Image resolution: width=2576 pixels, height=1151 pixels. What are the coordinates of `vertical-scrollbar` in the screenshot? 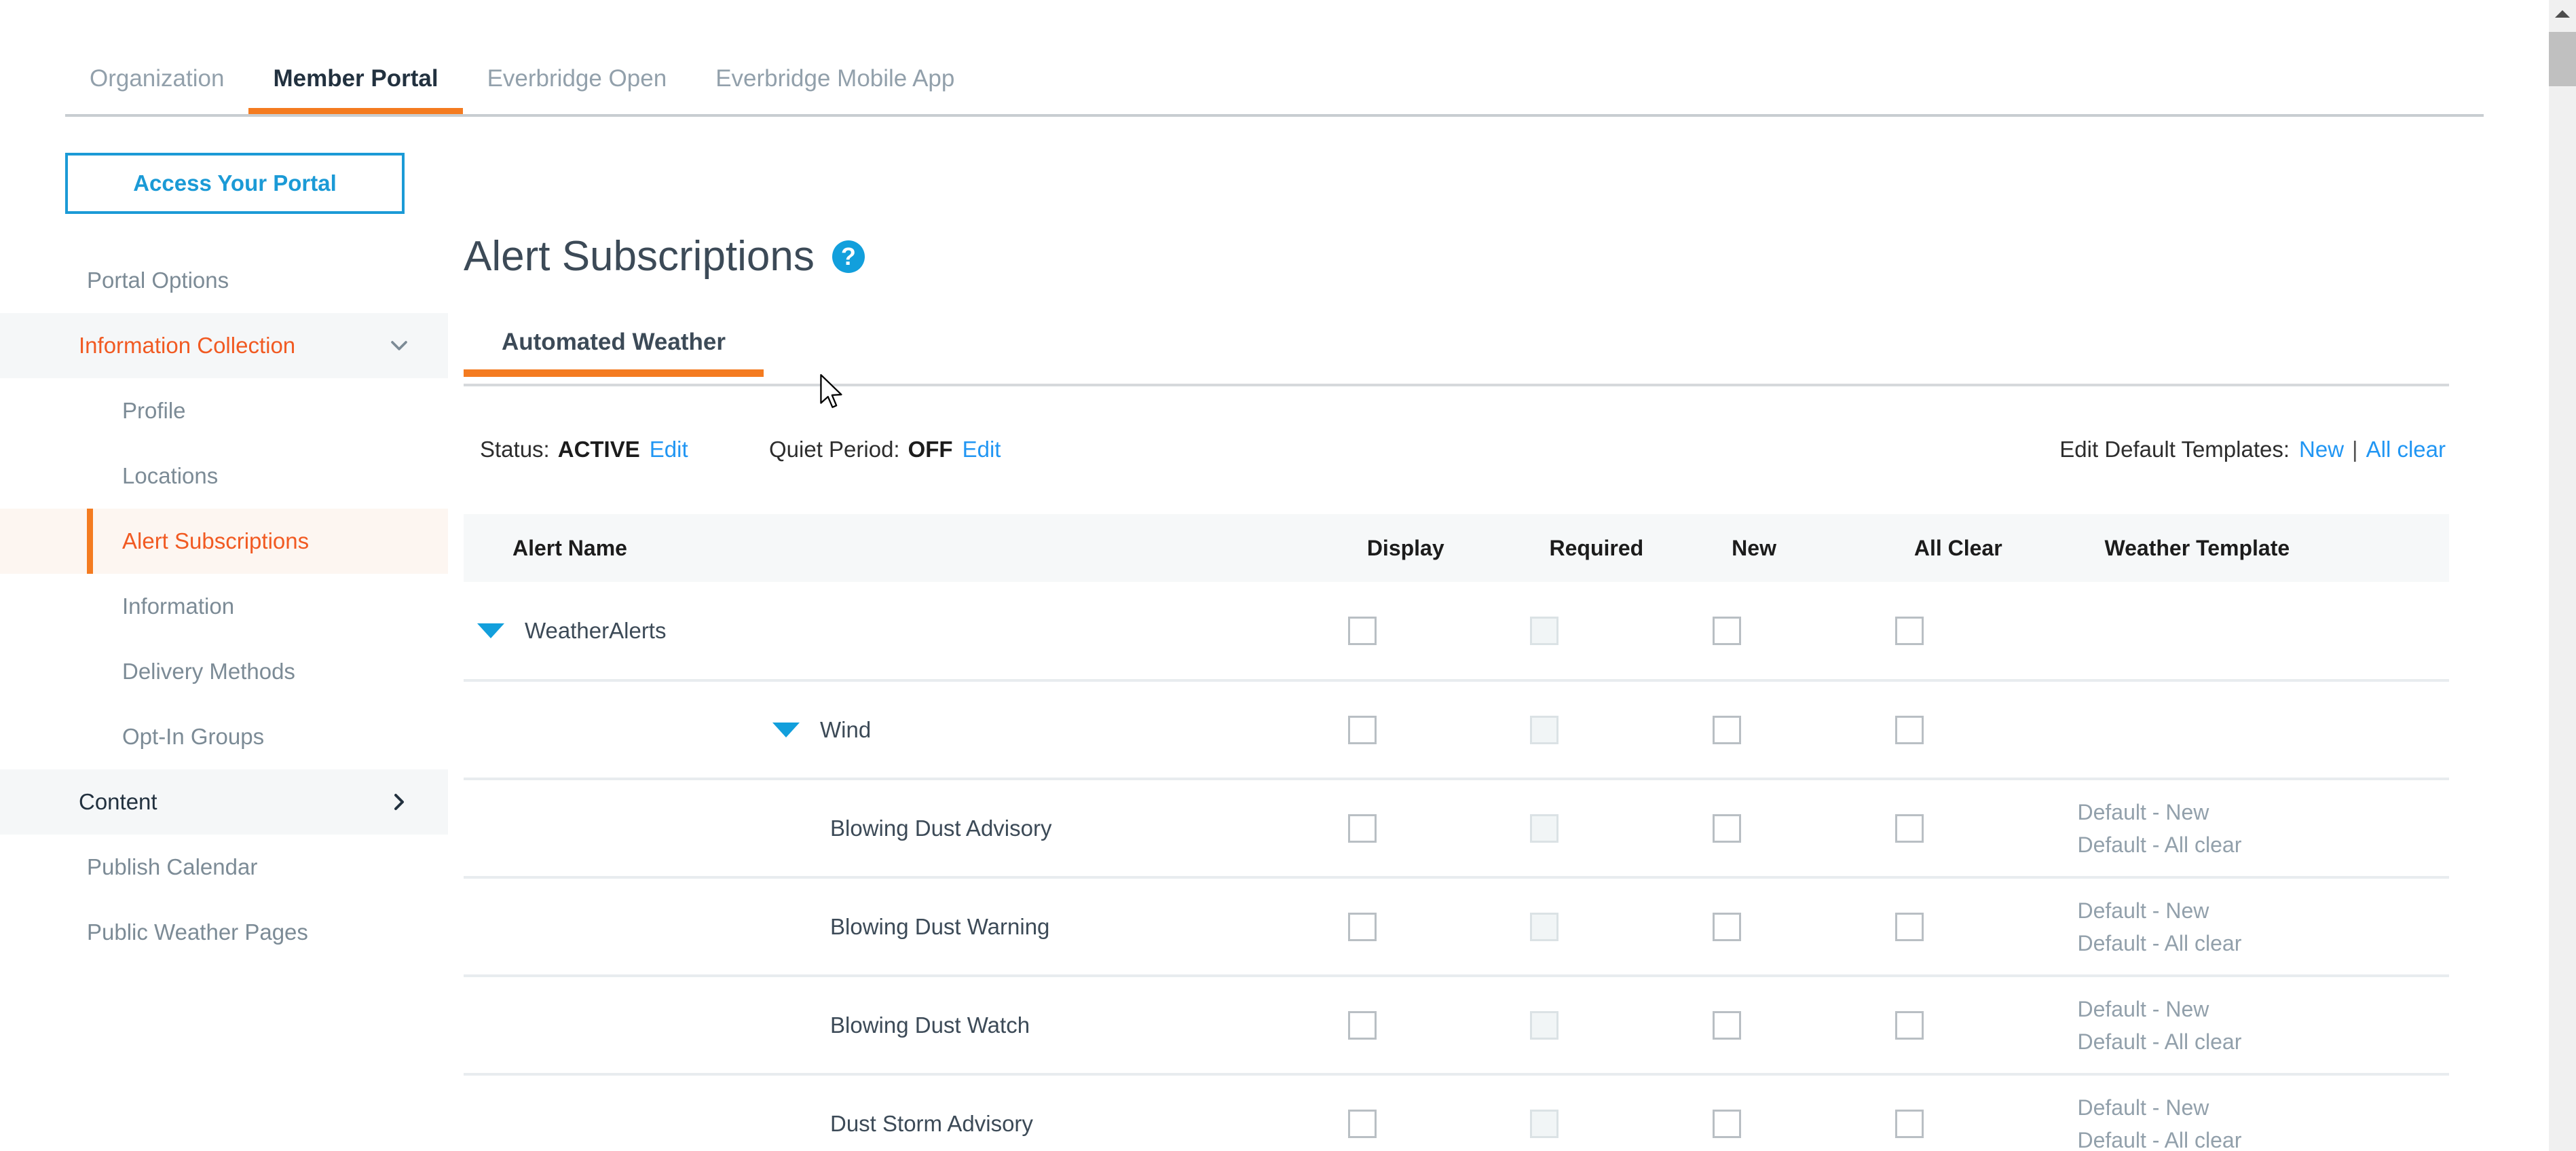 It's located at (2563, 575).